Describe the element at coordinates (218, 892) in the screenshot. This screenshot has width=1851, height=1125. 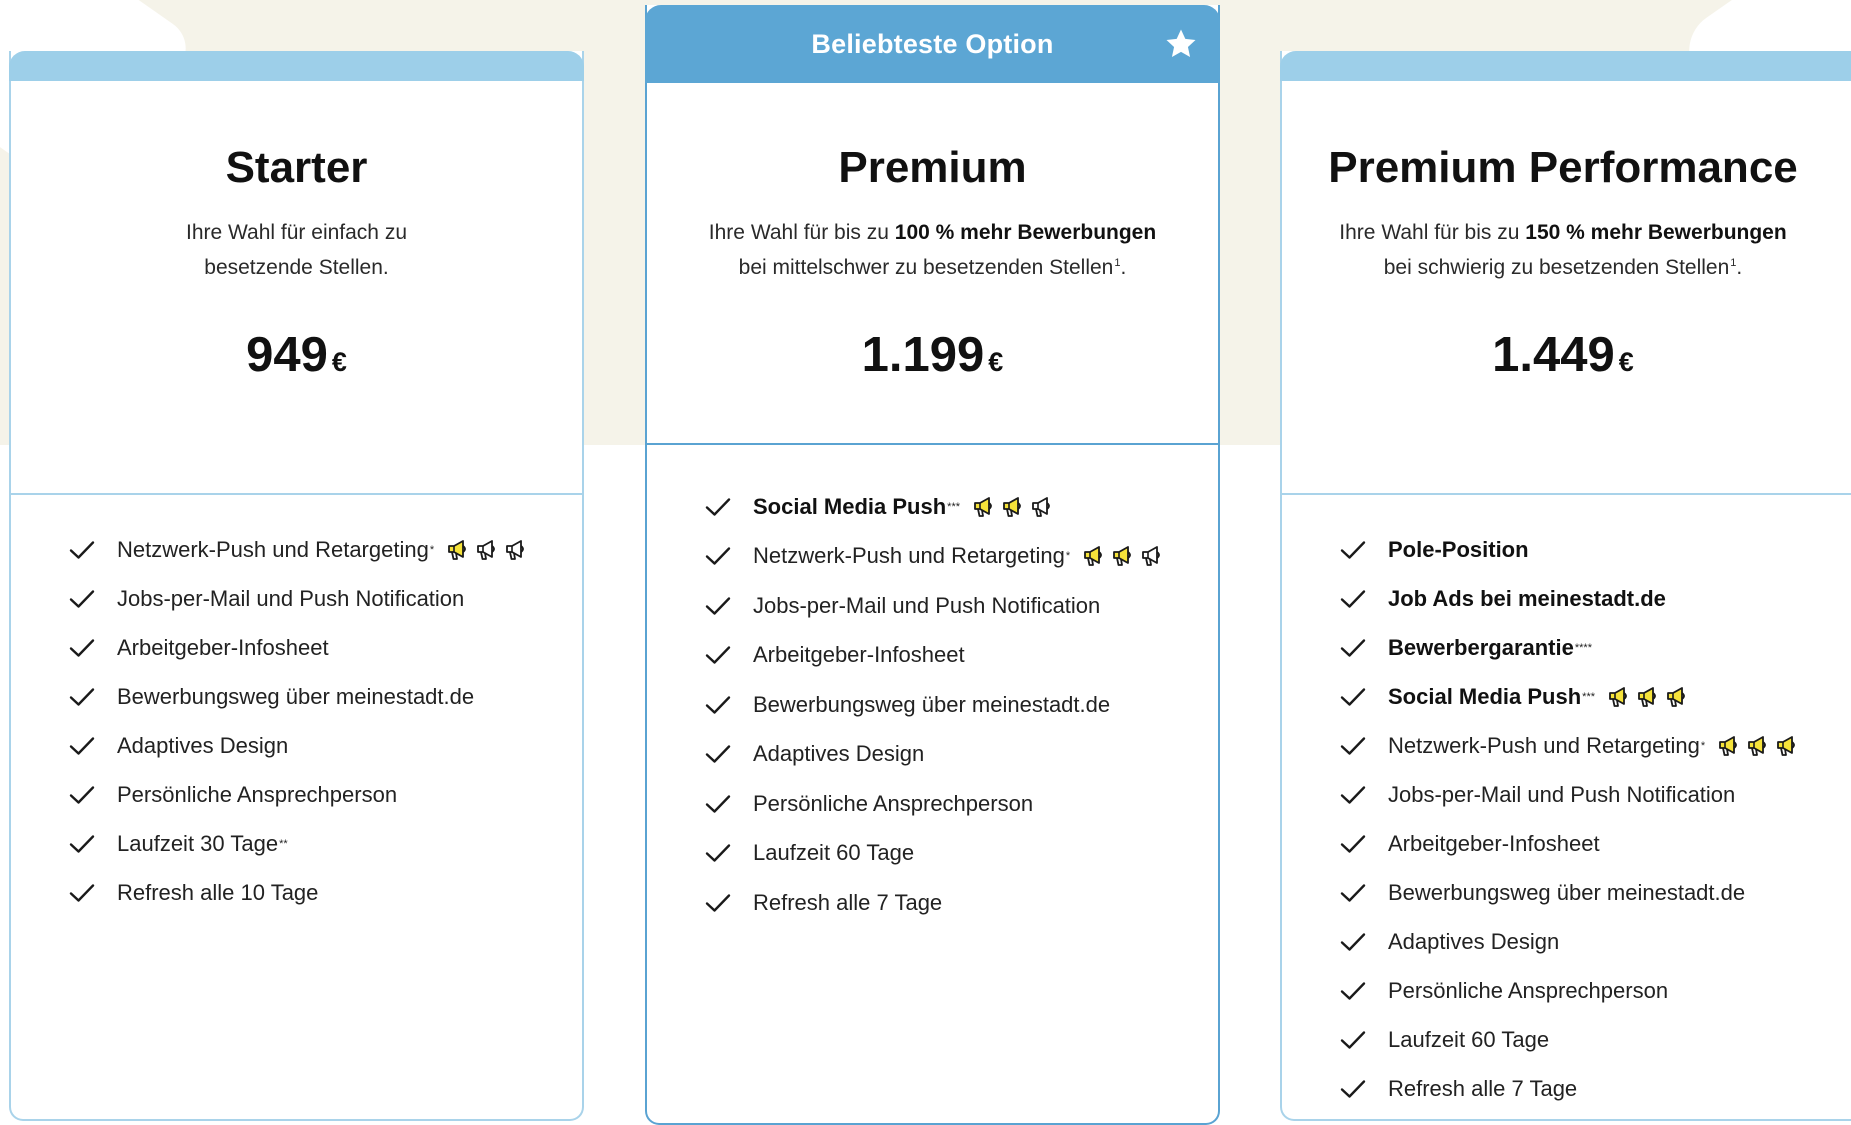
I see `feature-label: Refresh alle 10 Tage` at that location.